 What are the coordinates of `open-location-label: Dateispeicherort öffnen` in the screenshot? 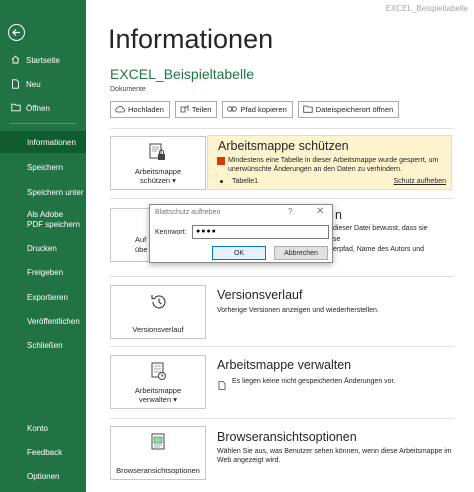 It's located at (354, 109).